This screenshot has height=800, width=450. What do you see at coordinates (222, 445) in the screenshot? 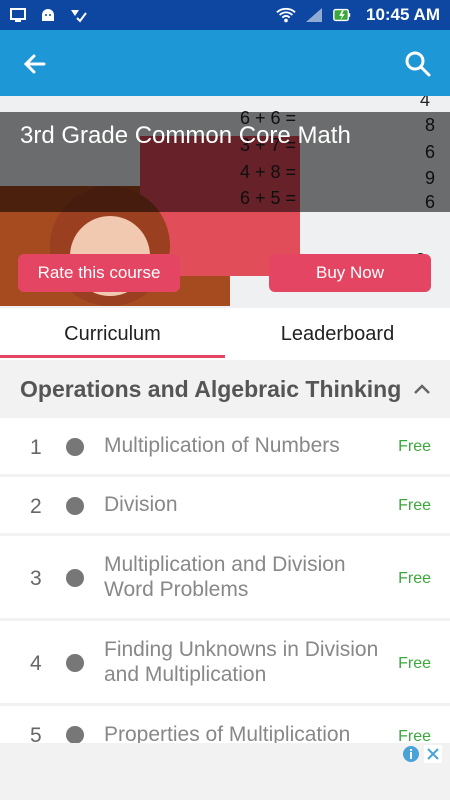
I see `lesson-title: Multiplication of Numbers` at bounding box center [222, 445].